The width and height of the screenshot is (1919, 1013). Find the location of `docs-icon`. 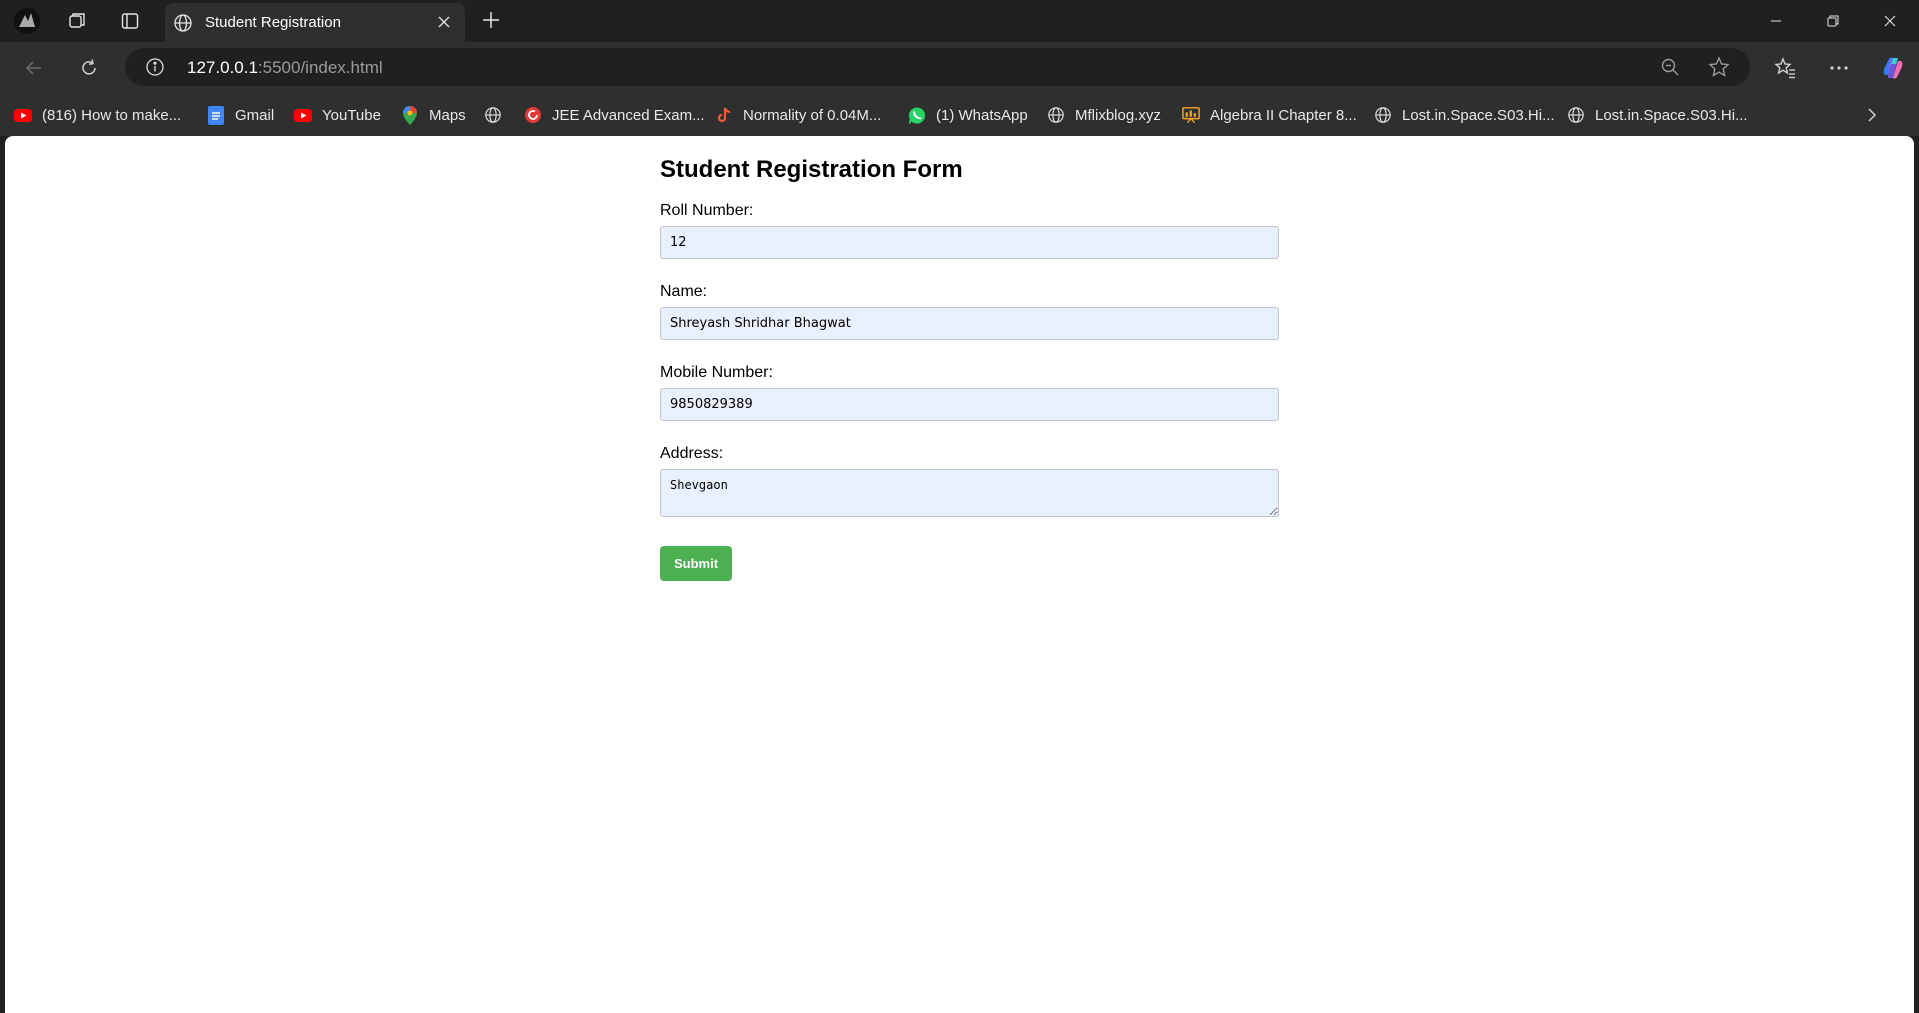

docs-icon is located at coordinates (216, 115).